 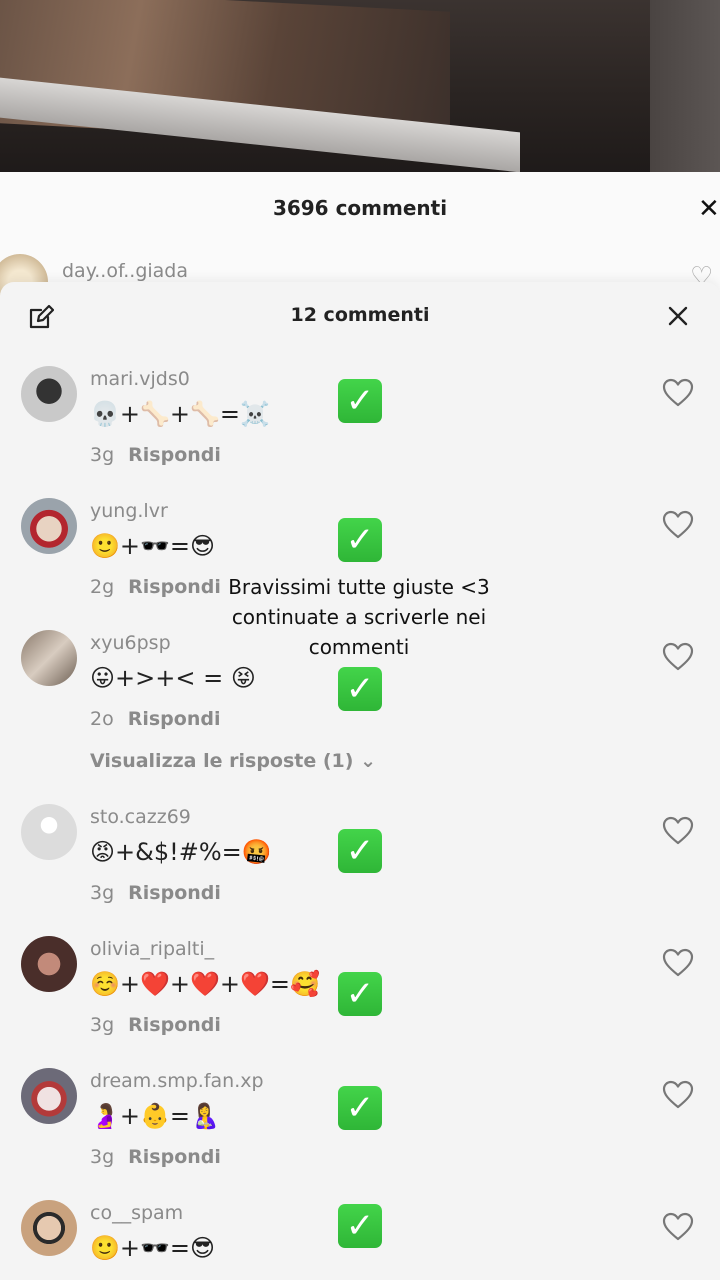 I want to click on view-replies-button: Visualizza le risposte (1) ⌄, so click(x=233, y=761).